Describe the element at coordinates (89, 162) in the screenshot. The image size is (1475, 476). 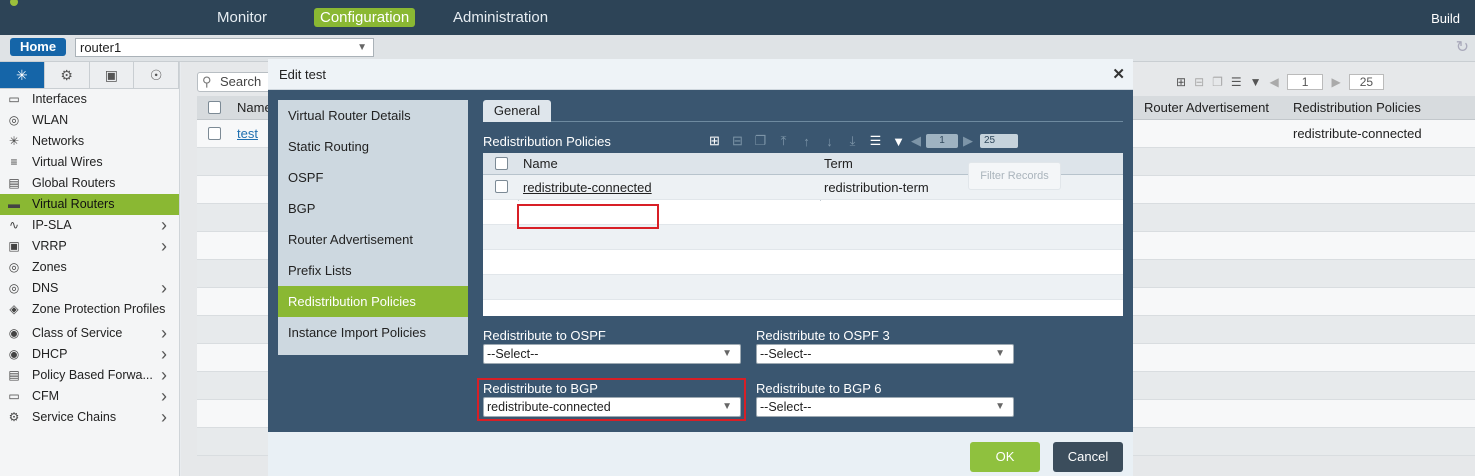
I see `sidebar-item-virtual-wires: ≡ Virtual Wires` at that location.